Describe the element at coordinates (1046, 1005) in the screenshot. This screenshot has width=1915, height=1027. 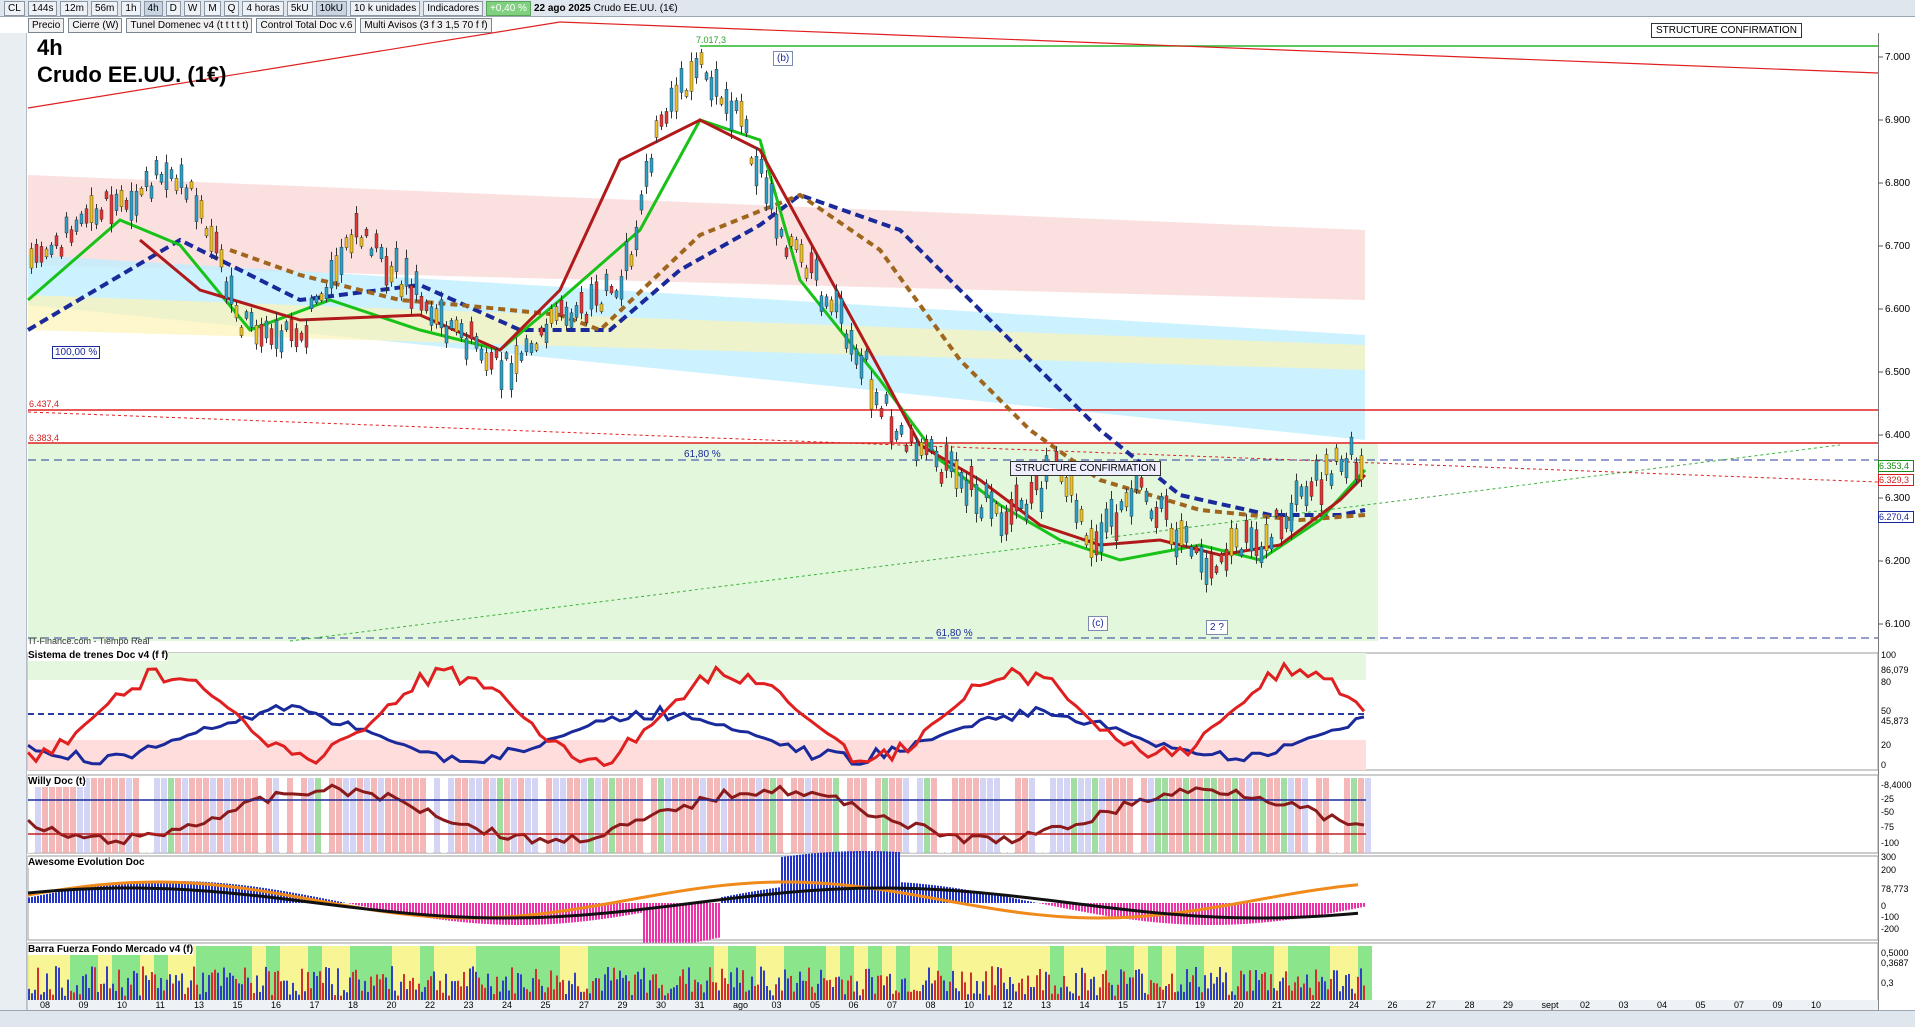
I see `time-axis-tick: 13` at that location.